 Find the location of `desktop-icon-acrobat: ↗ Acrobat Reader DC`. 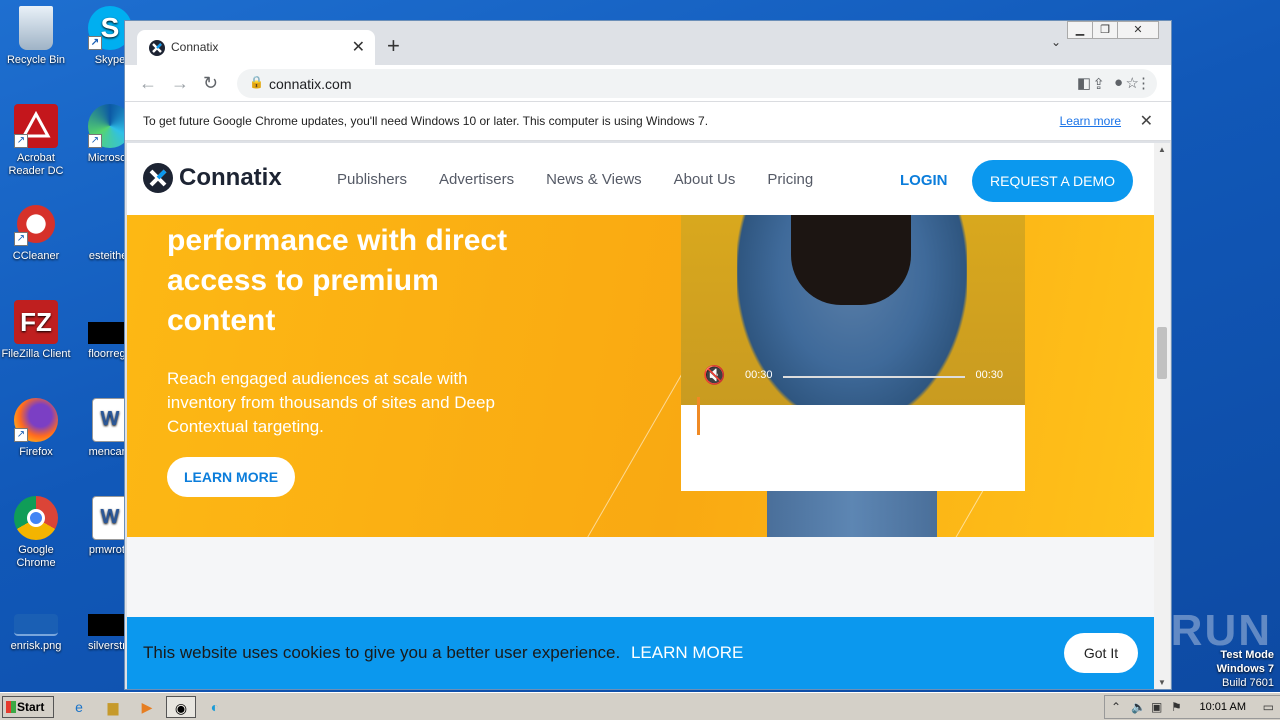

desktop-icon-acrobat: ↗ Acrobat Reader DC is located at coordinates (36, 141).